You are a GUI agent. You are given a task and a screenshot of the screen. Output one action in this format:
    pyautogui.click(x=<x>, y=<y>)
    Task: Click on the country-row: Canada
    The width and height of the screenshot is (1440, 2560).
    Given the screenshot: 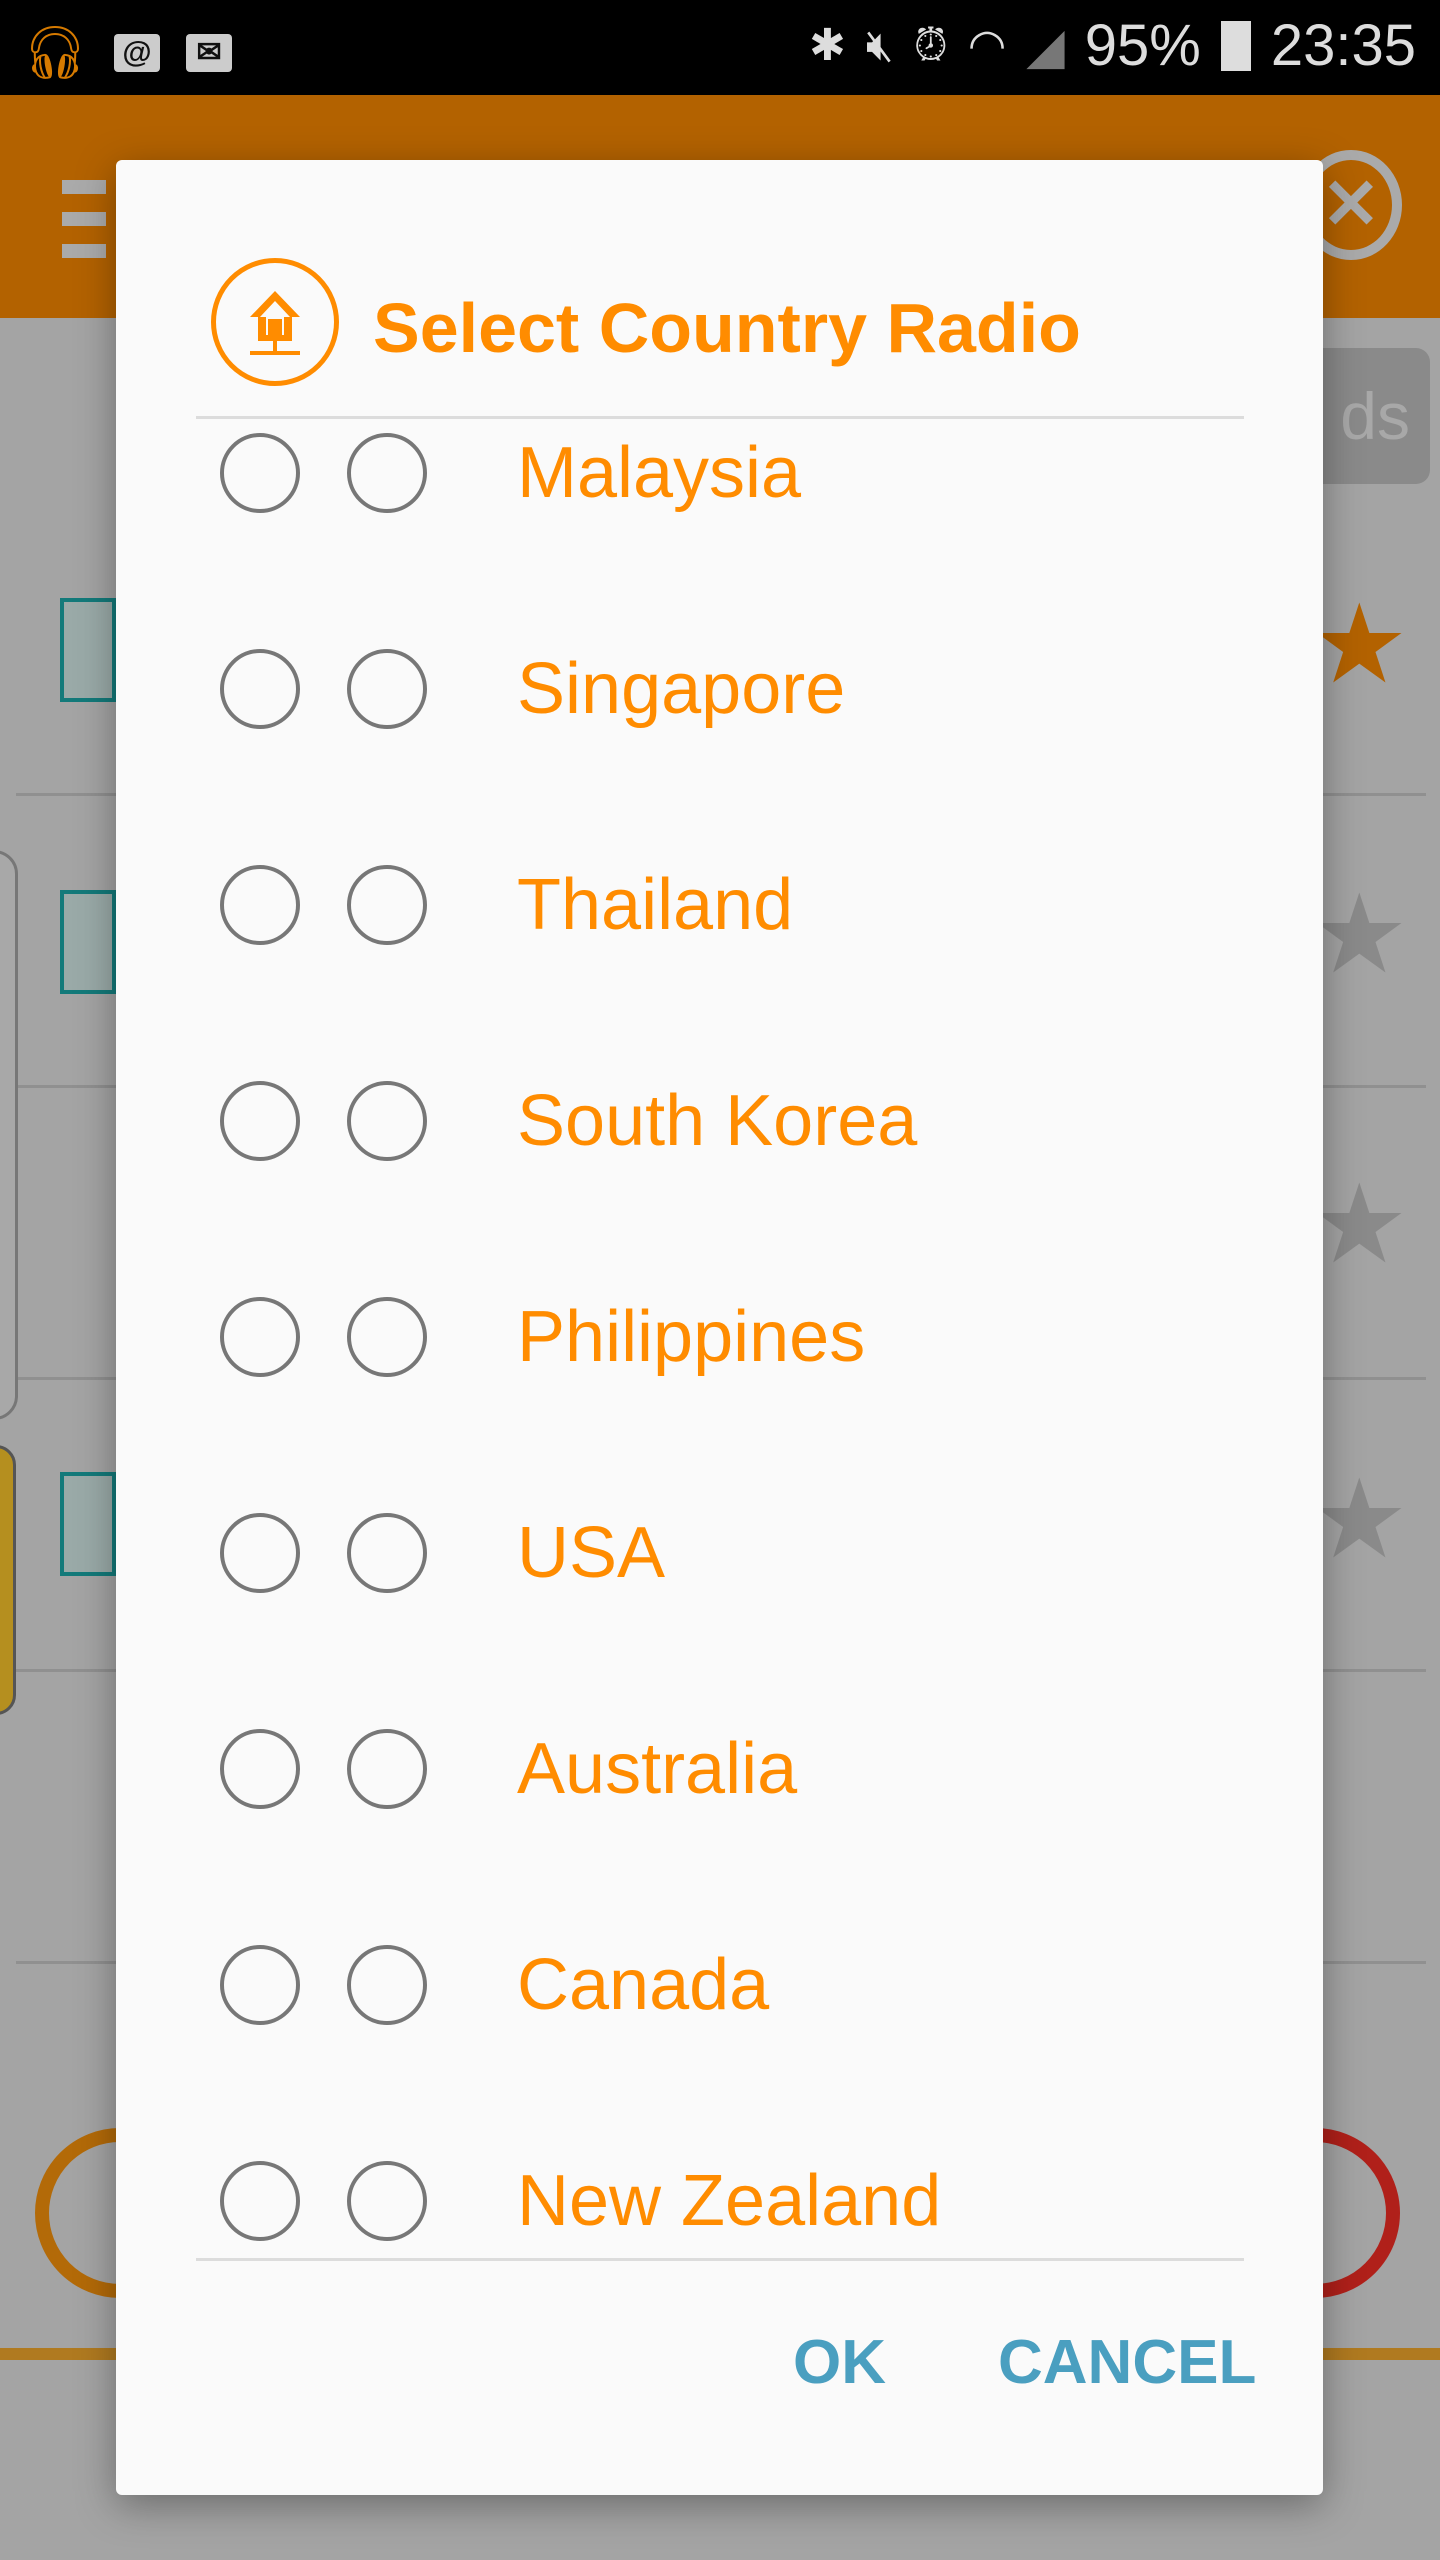 What is the action you would take?
    pyautogui.click(x=719, y=1985)
    